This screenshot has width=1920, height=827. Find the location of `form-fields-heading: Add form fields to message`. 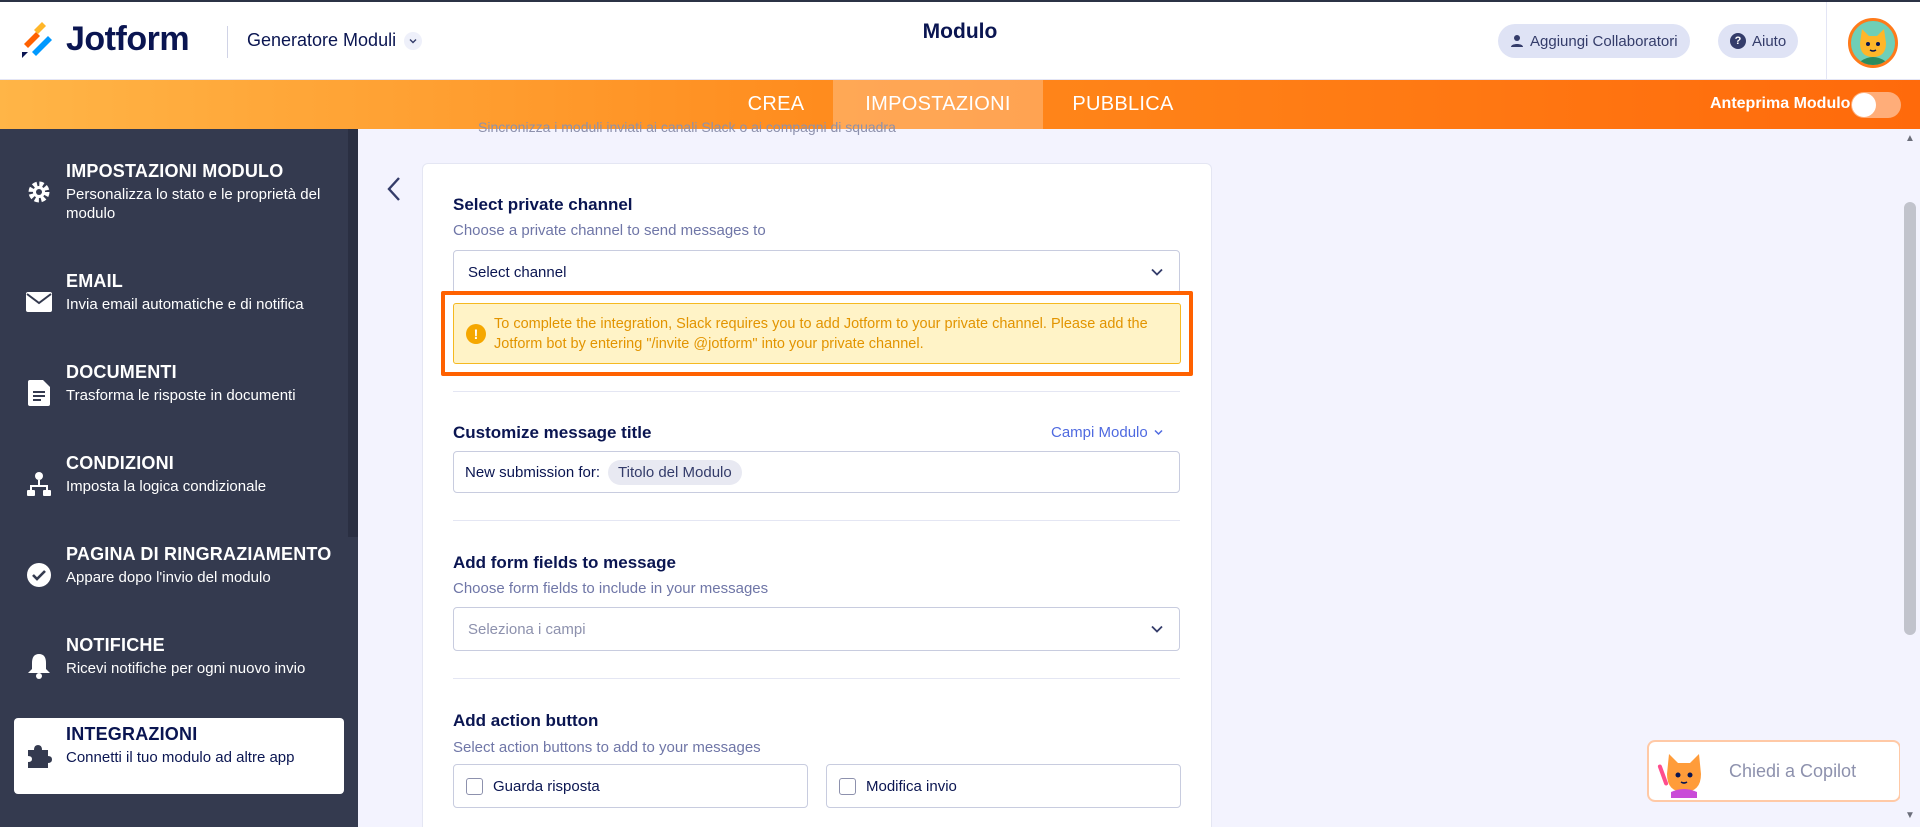

form-fields-heading: Add form fields to message is located at coordinates (564, 562).